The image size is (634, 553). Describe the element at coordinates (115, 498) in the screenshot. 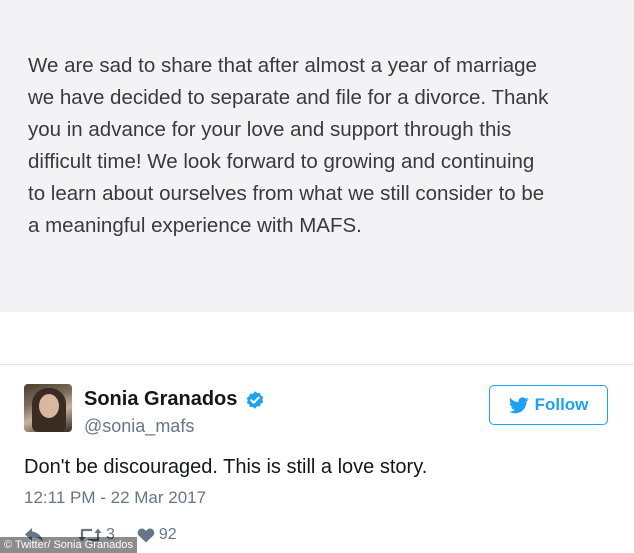

I see `tweet-timestamp: 12:11 PM - 22 Mar 2017` at that location.